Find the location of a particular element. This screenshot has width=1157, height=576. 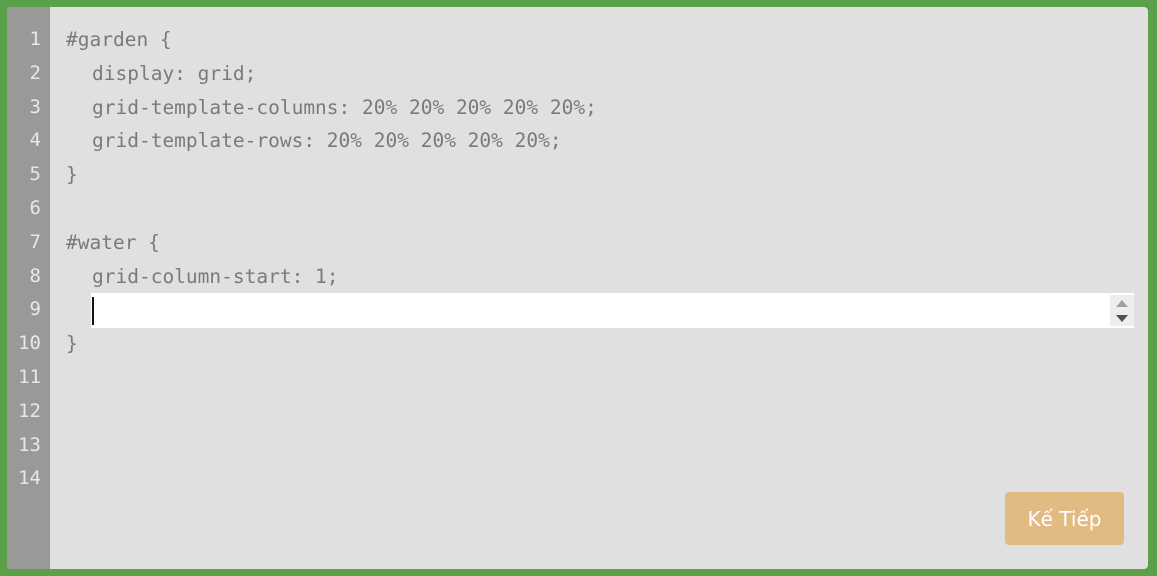

line-number: 11 is located at coordinates (29, 376).